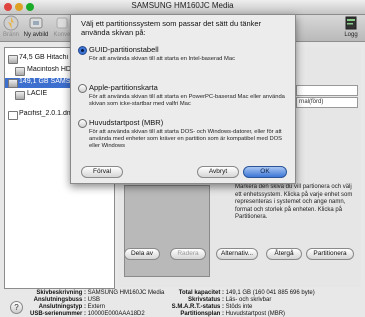  I want to click on window-title: SAMSUNG HM160JC Media, so click(182, 5).